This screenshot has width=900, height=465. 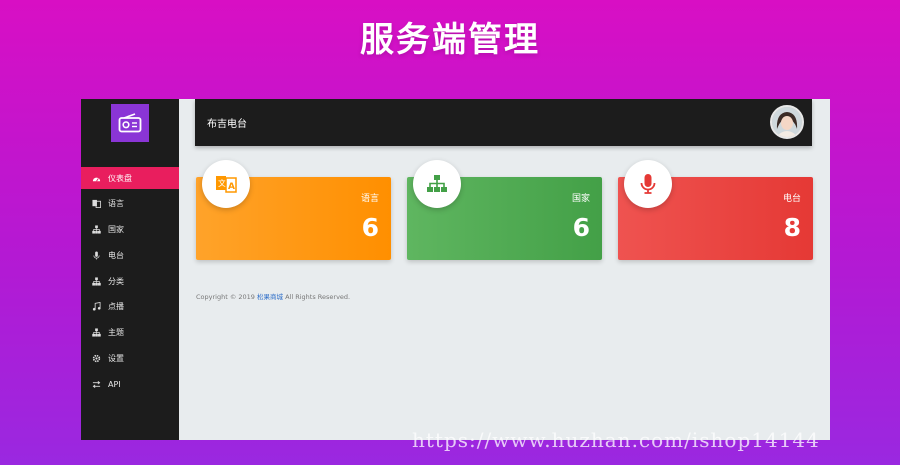 What do you see at coordinates (580, 199) in the screenshot?
I see `card-label: 国家` at bounding box center [580, 199].